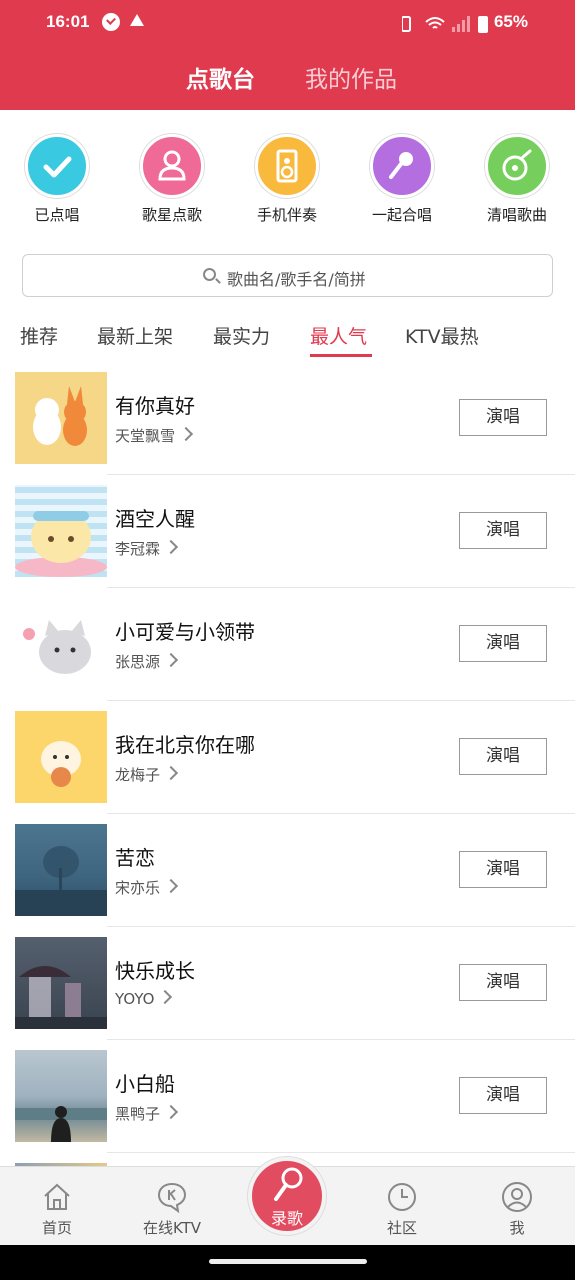 The width and height of the screenshot is (575, 1280). I want to click on system-nav-bar, so click(287, 1262).